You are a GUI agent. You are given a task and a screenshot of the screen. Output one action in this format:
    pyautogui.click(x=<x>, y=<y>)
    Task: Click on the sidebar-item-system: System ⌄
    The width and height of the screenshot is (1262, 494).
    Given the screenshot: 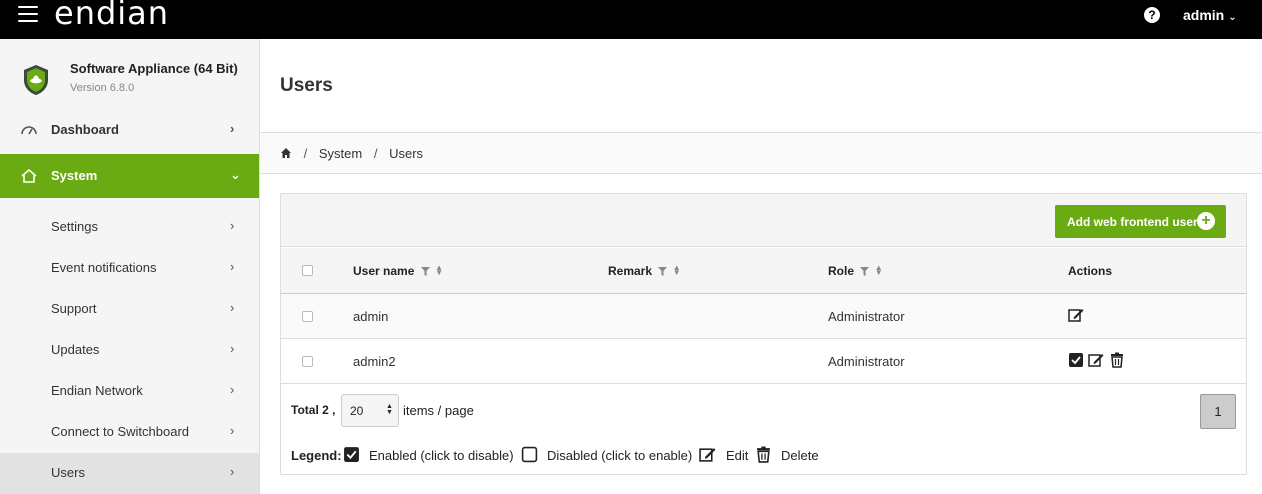 What is the action you would take?
    pyautogui.click(x=129, y=176)
    